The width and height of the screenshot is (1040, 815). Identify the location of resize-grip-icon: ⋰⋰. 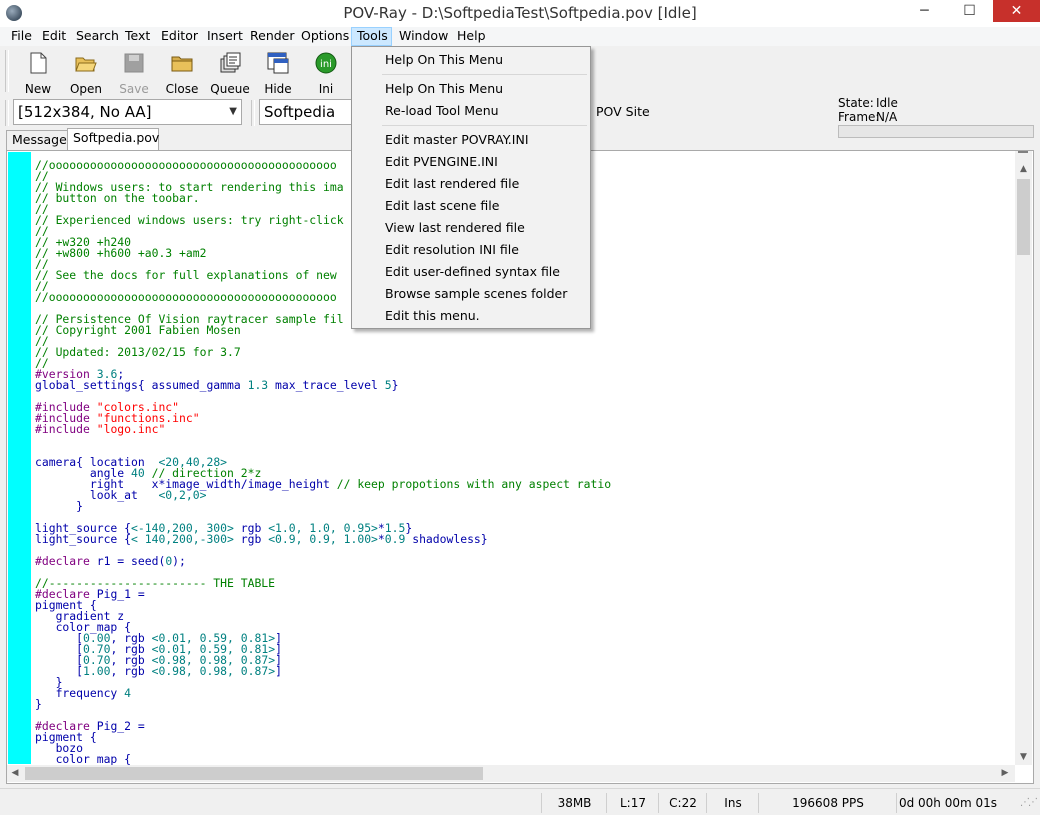
(1029, 802).